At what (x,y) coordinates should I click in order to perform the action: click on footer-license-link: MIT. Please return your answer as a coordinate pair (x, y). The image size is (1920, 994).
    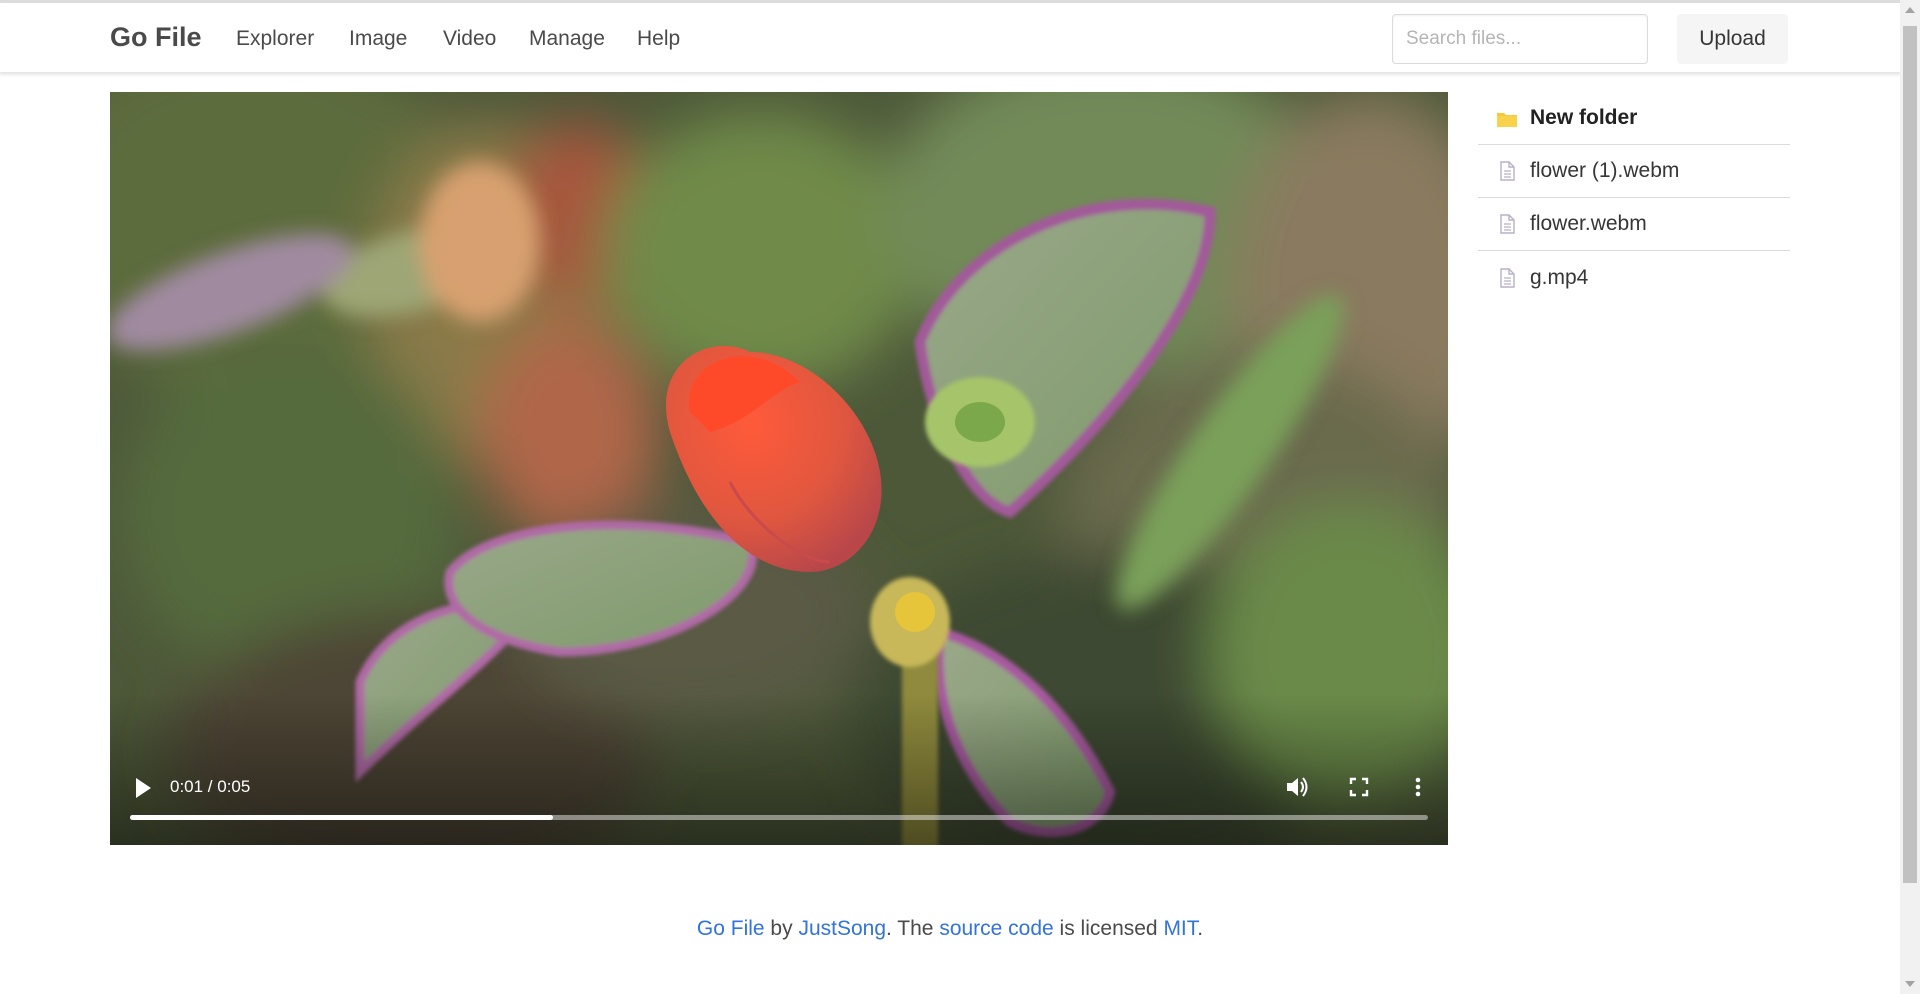
    Looking at the image, I should click on (1180, 928).